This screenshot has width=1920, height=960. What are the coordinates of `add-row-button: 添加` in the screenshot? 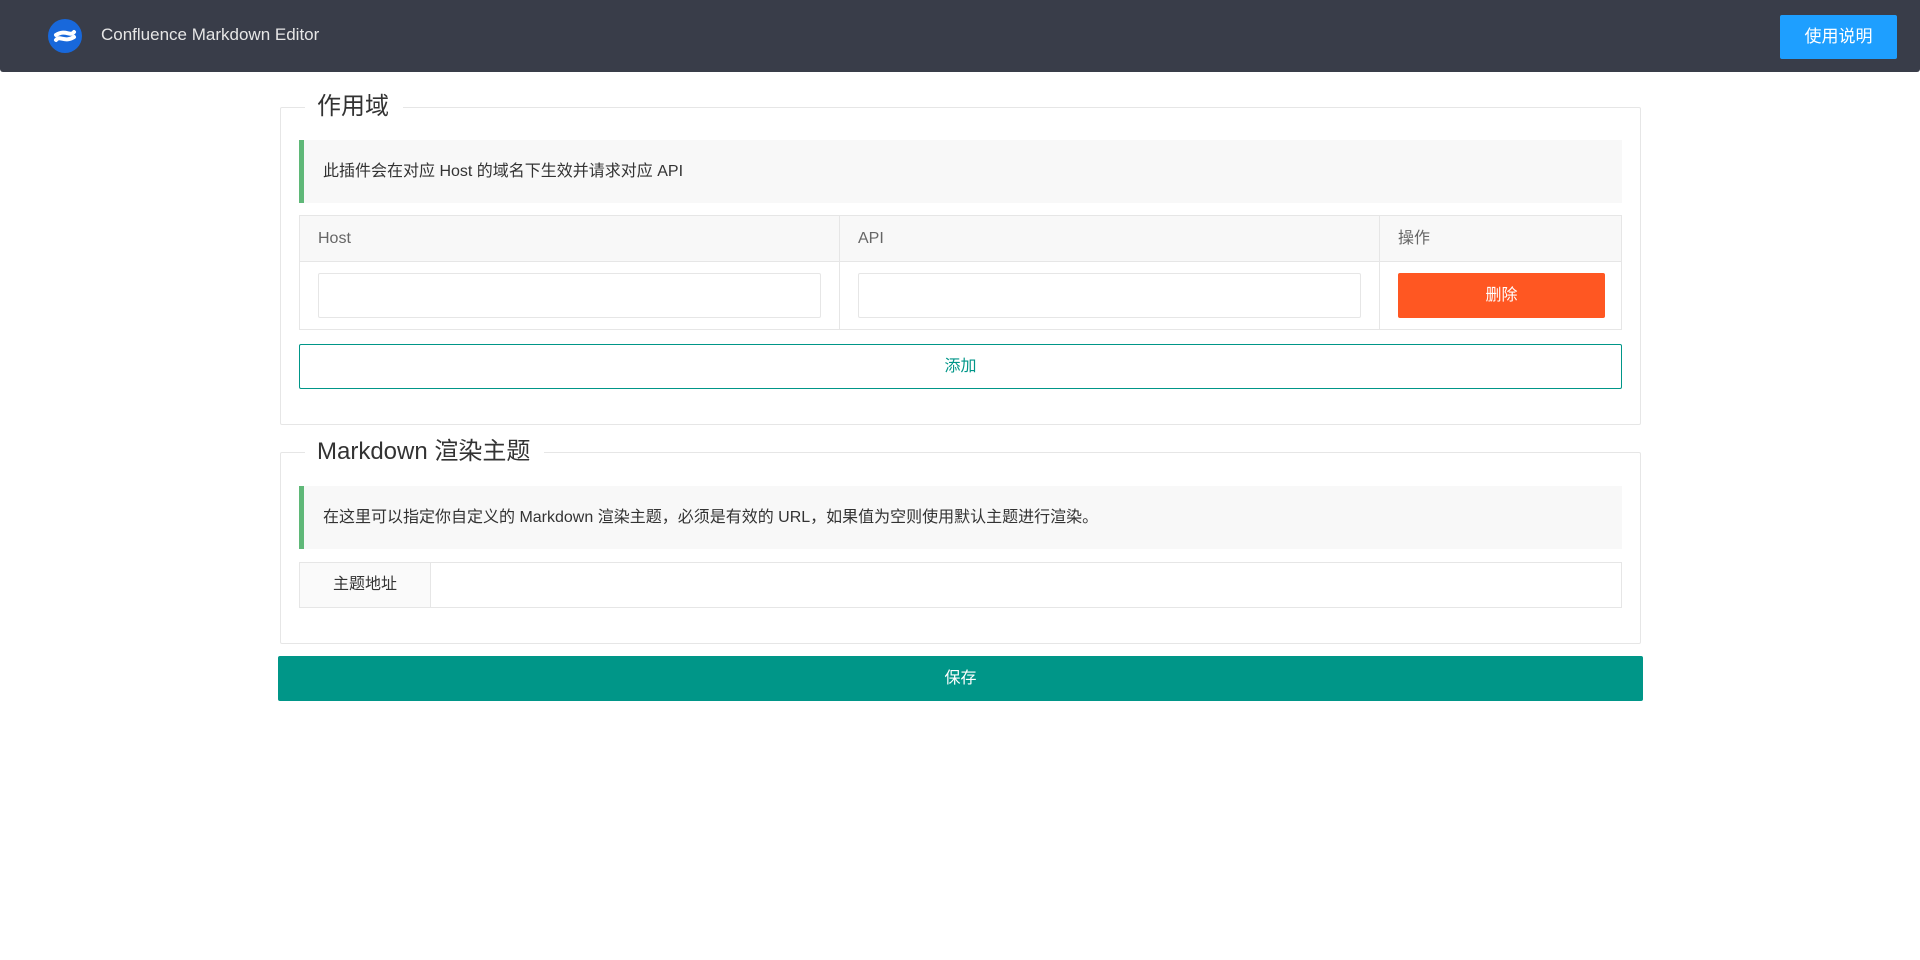 It's located at (960, 366).